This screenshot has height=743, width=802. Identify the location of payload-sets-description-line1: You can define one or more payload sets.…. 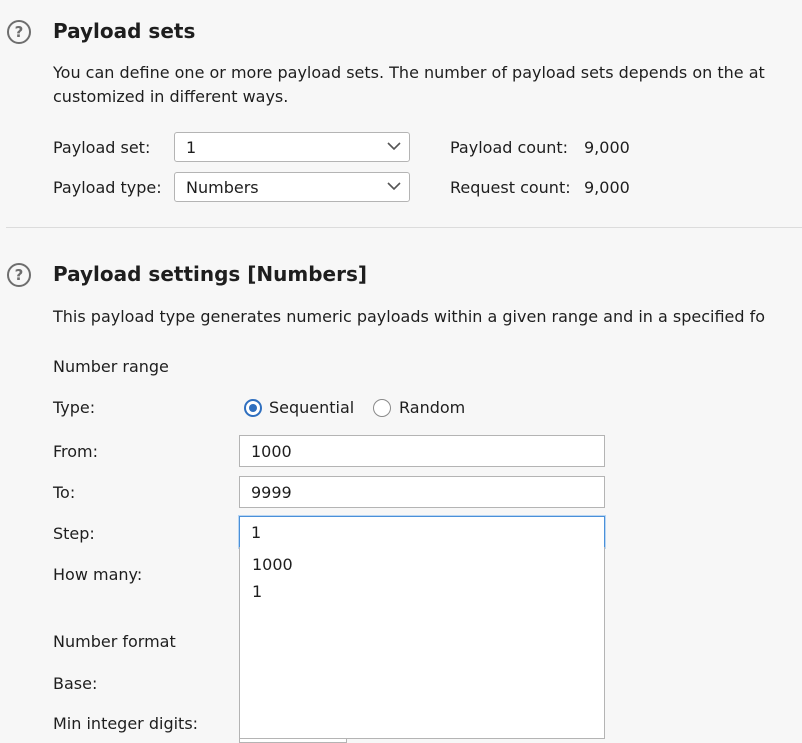
(409, 72).